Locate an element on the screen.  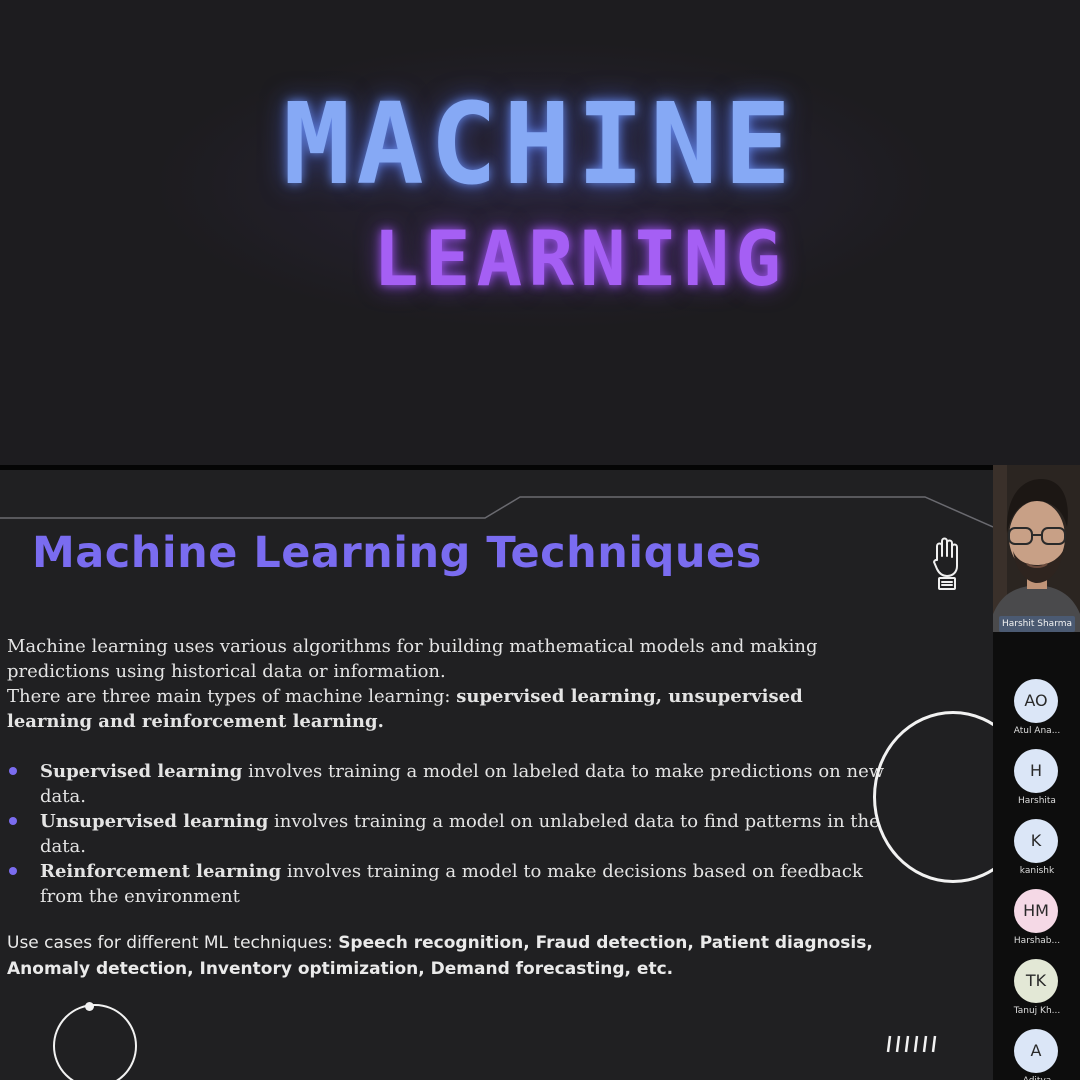
participant-name: Harshita is located at coordinates (1037, 801).